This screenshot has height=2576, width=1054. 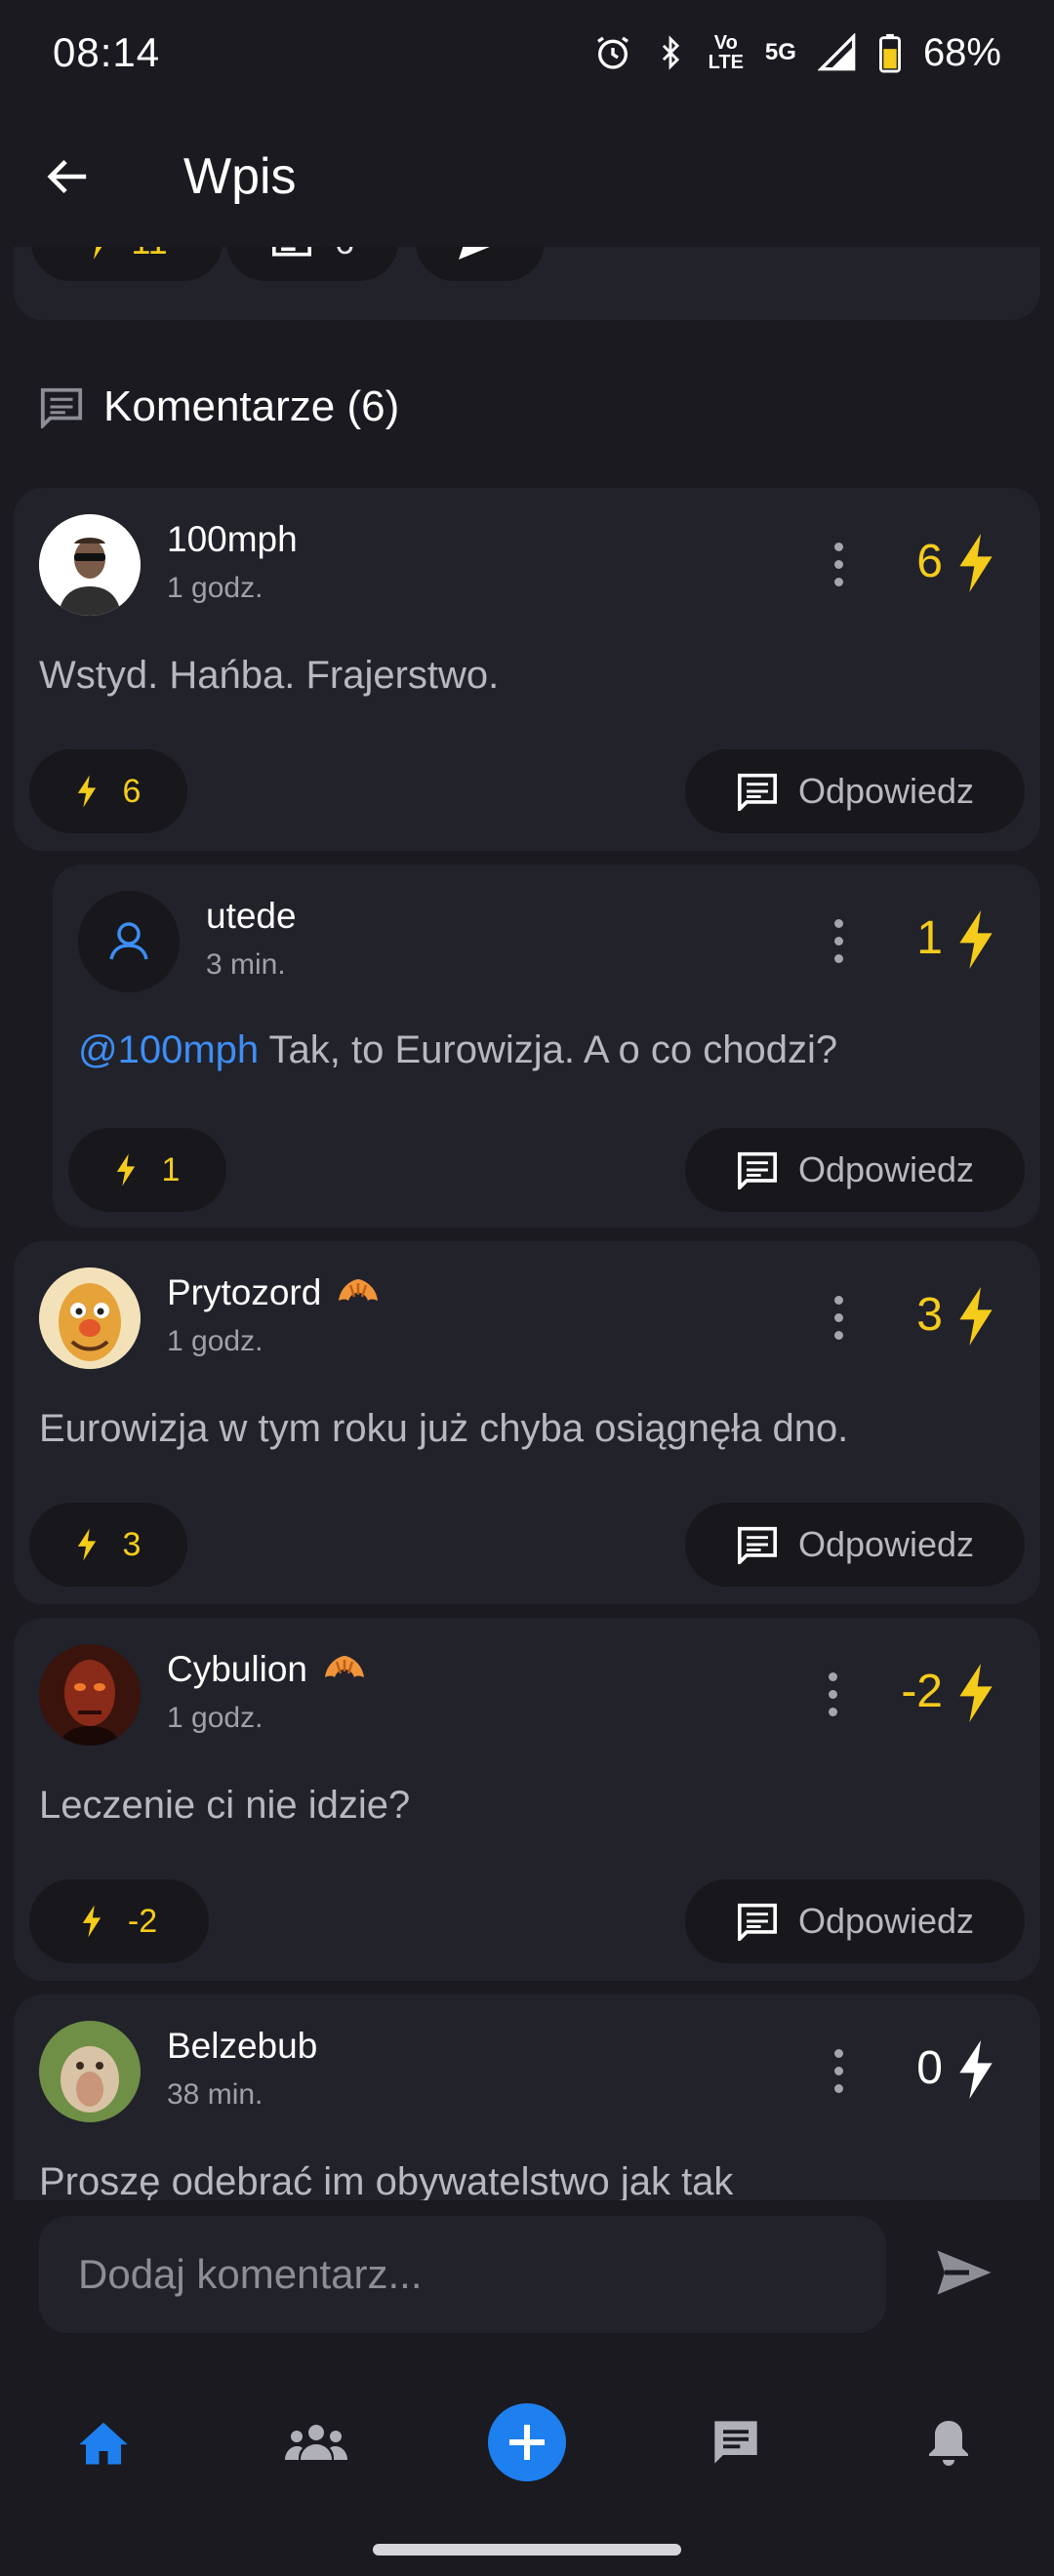 What do you see at coordinates (68, 176) in the screenshot?
I see `back-arrow-icon` at bounding box center [68, 176].